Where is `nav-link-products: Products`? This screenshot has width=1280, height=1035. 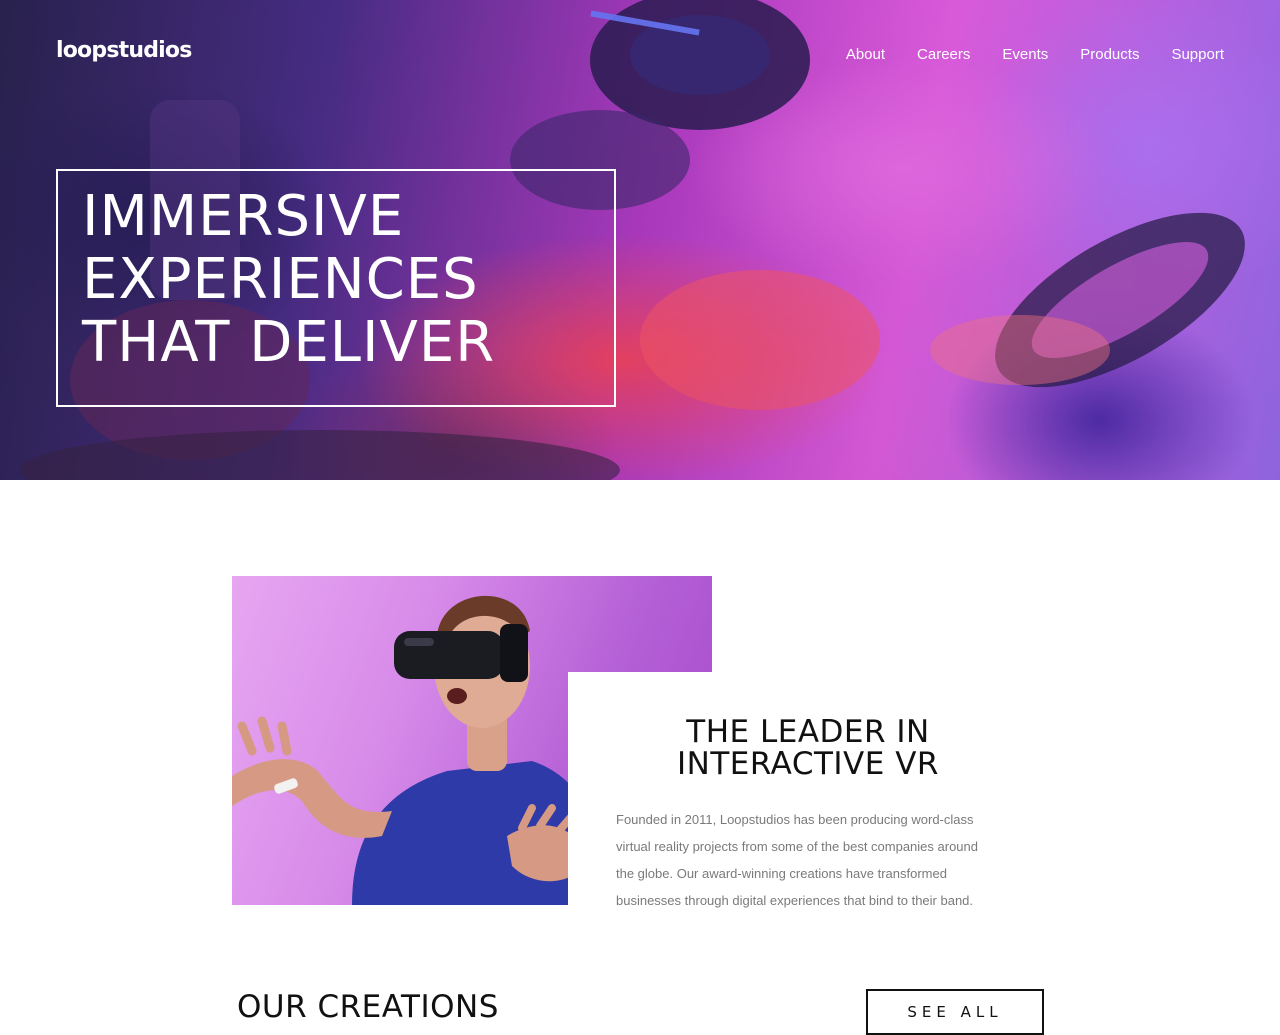 nav-link-products: Products is located at coordinates (1109, 54).